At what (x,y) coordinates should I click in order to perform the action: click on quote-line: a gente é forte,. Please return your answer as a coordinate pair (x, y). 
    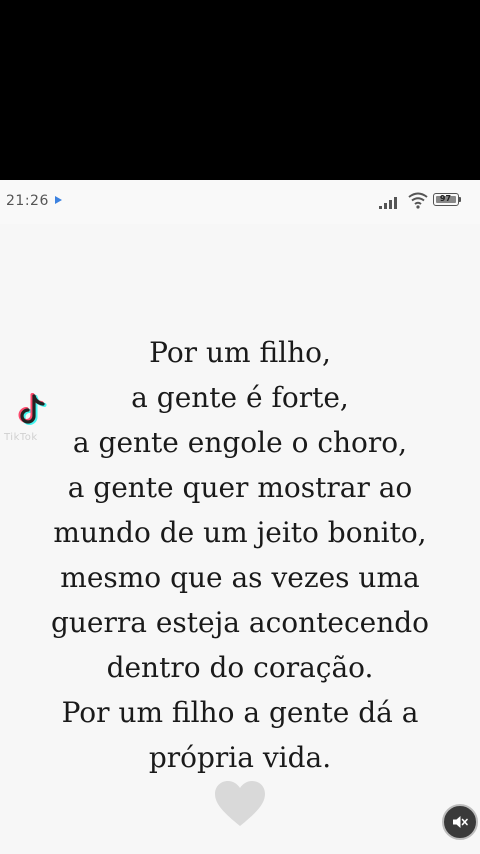
    Looking at the image, I should click on (240, 397).